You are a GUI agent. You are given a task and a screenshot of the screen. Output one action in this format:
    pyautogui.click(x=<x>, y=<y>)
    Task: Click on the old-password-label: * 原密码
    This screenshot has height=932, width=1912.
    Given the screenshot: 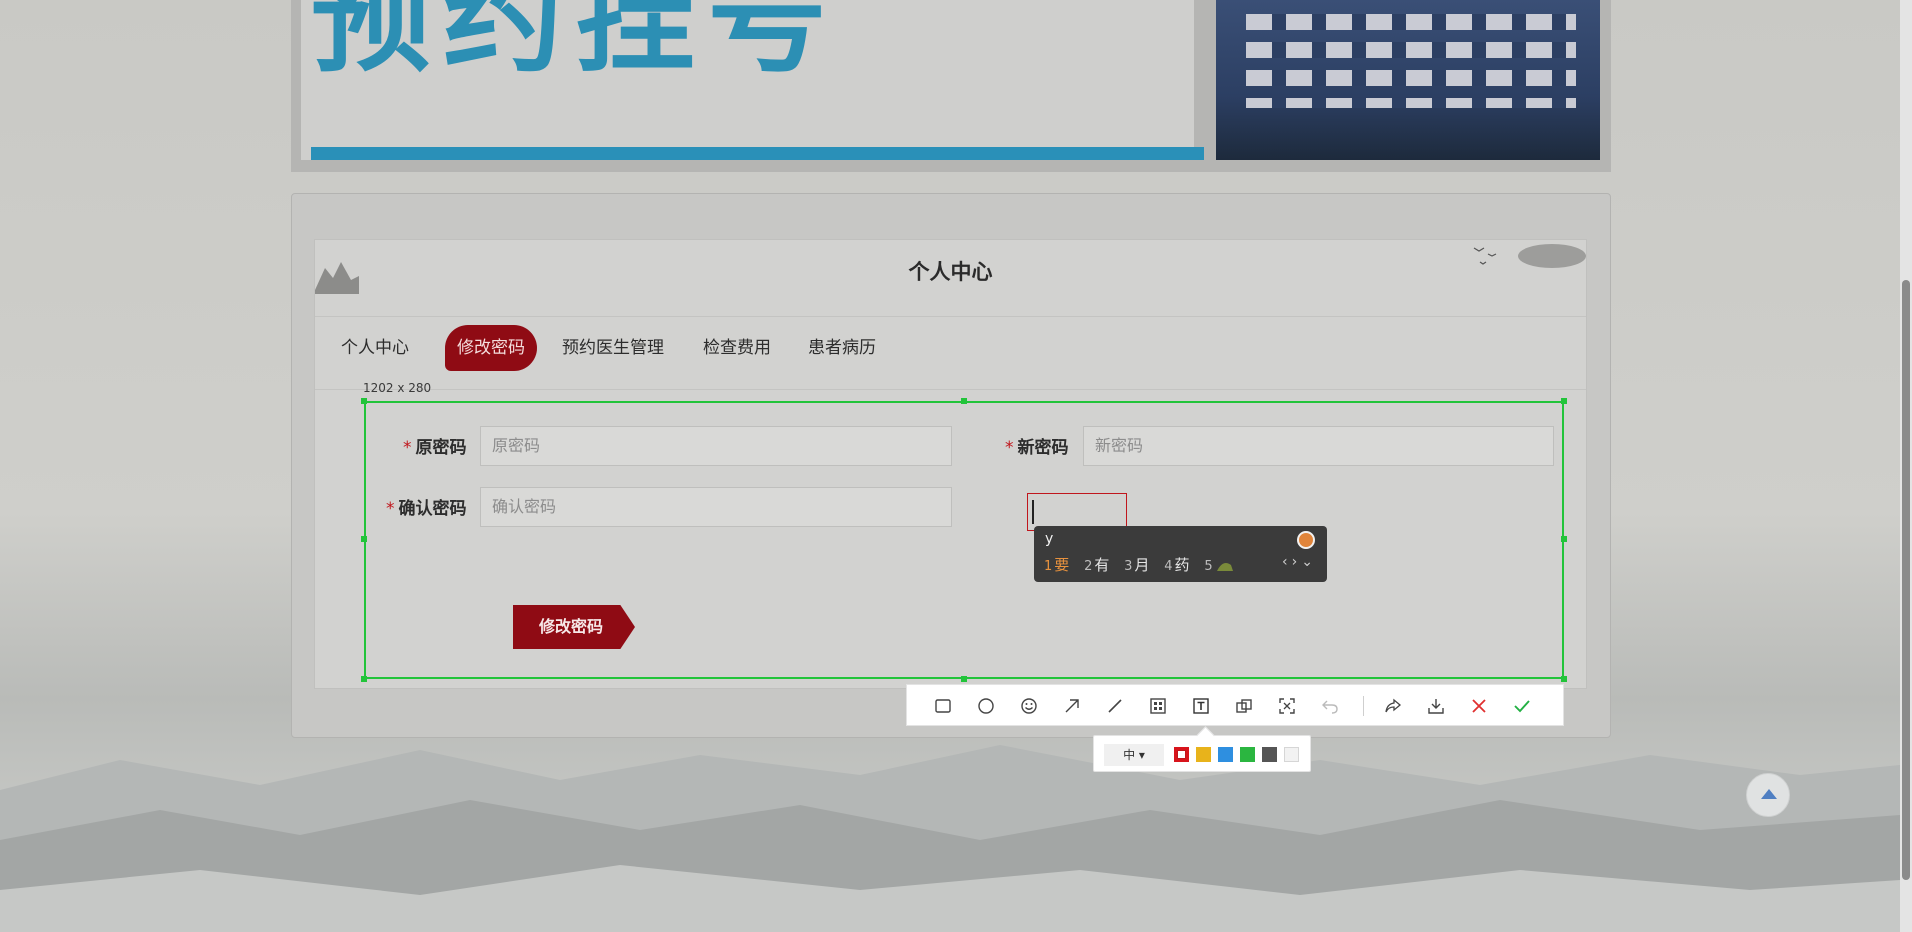 What is the action you would take?
    pyautogui.click(x=435, y=448)
    